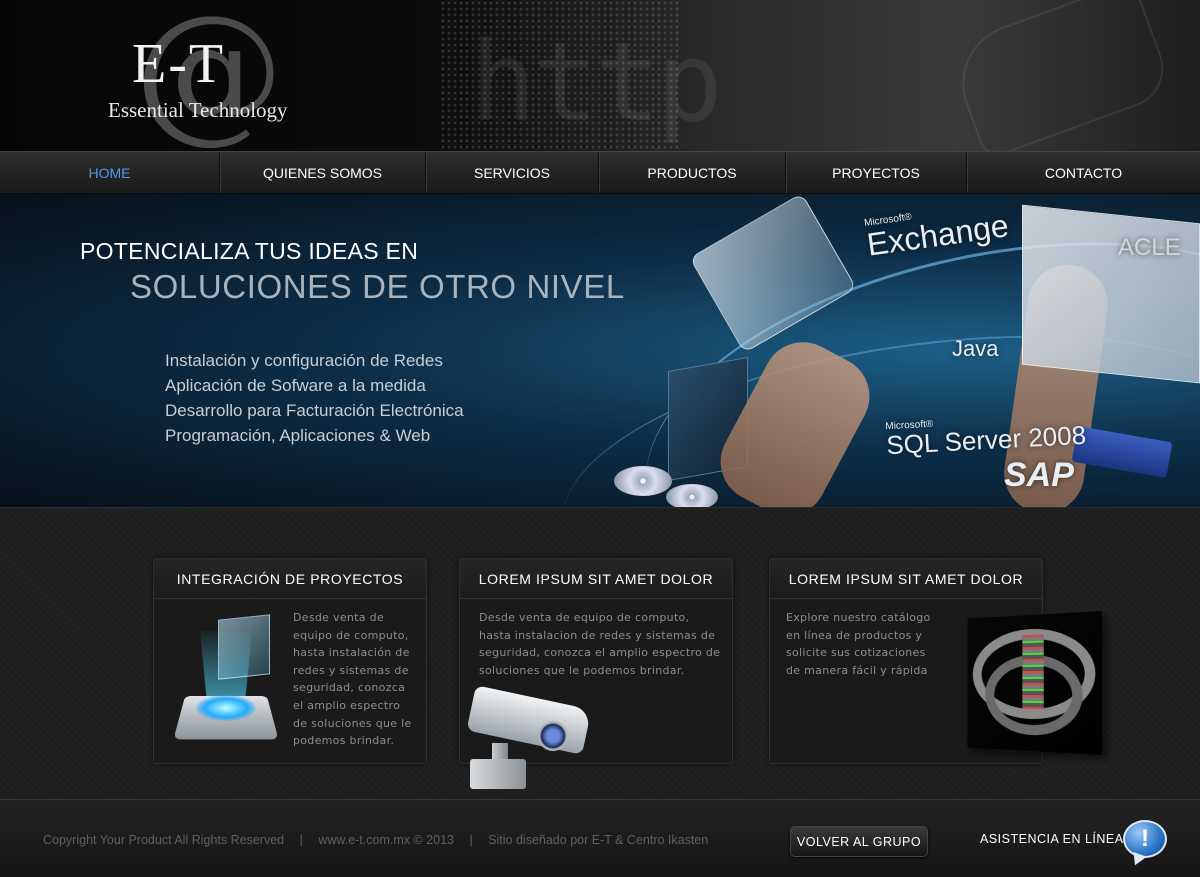  What do you see at coordinates (179, 64) in the screenshot?
I see `logo-mark: E-T` at bounding box center [179, 64].